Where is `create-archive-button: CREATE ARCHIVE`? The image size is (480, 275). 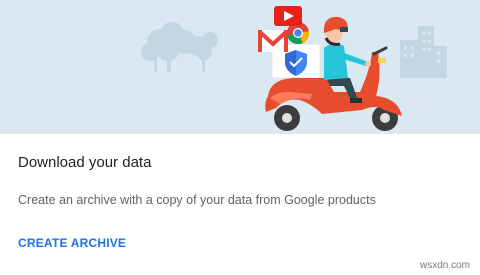
create-archive-button: CREATE ARCHIVE is located at coordinates (72, 243).